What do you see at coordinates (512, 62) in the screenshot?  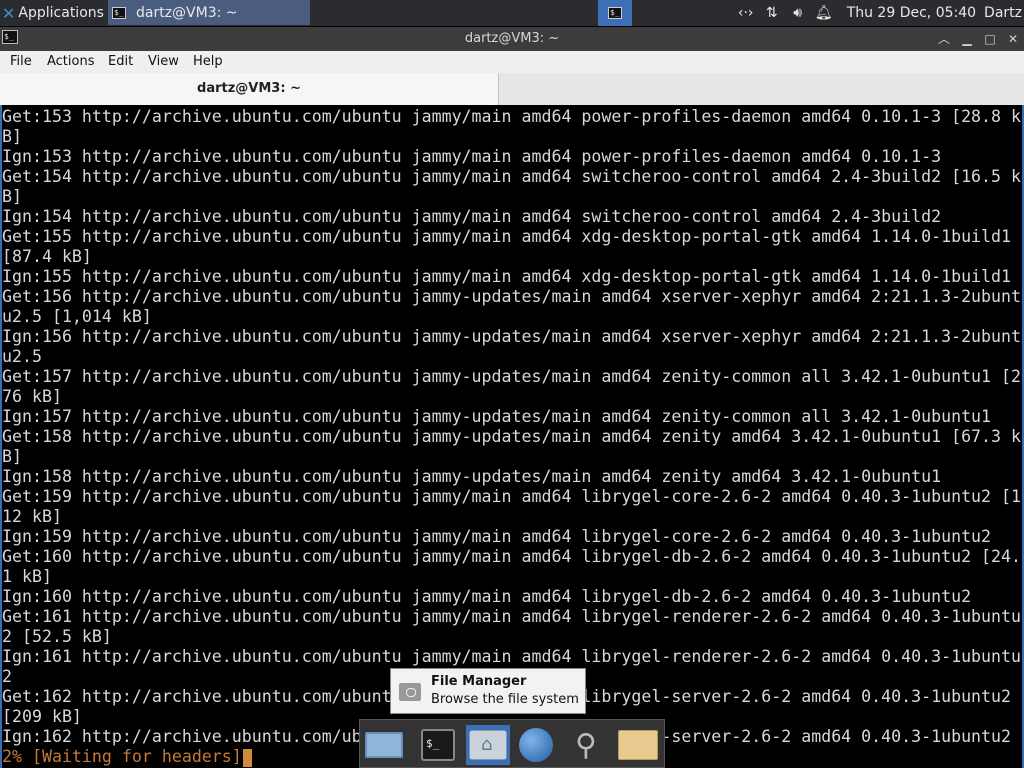 I see `menubar: File Actions Edit View Help` at bounding box center [512, 62].